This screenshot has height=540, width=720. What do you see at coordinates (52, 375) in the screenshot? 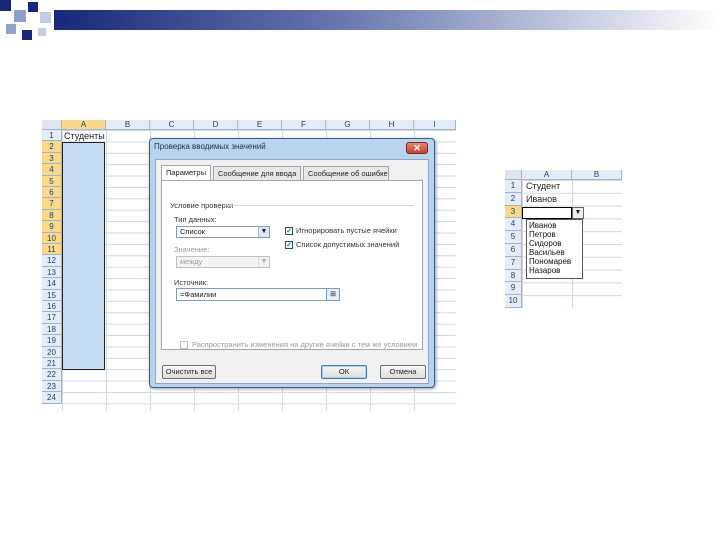
I see `row-header: 22` at bounding box center [52, 375].